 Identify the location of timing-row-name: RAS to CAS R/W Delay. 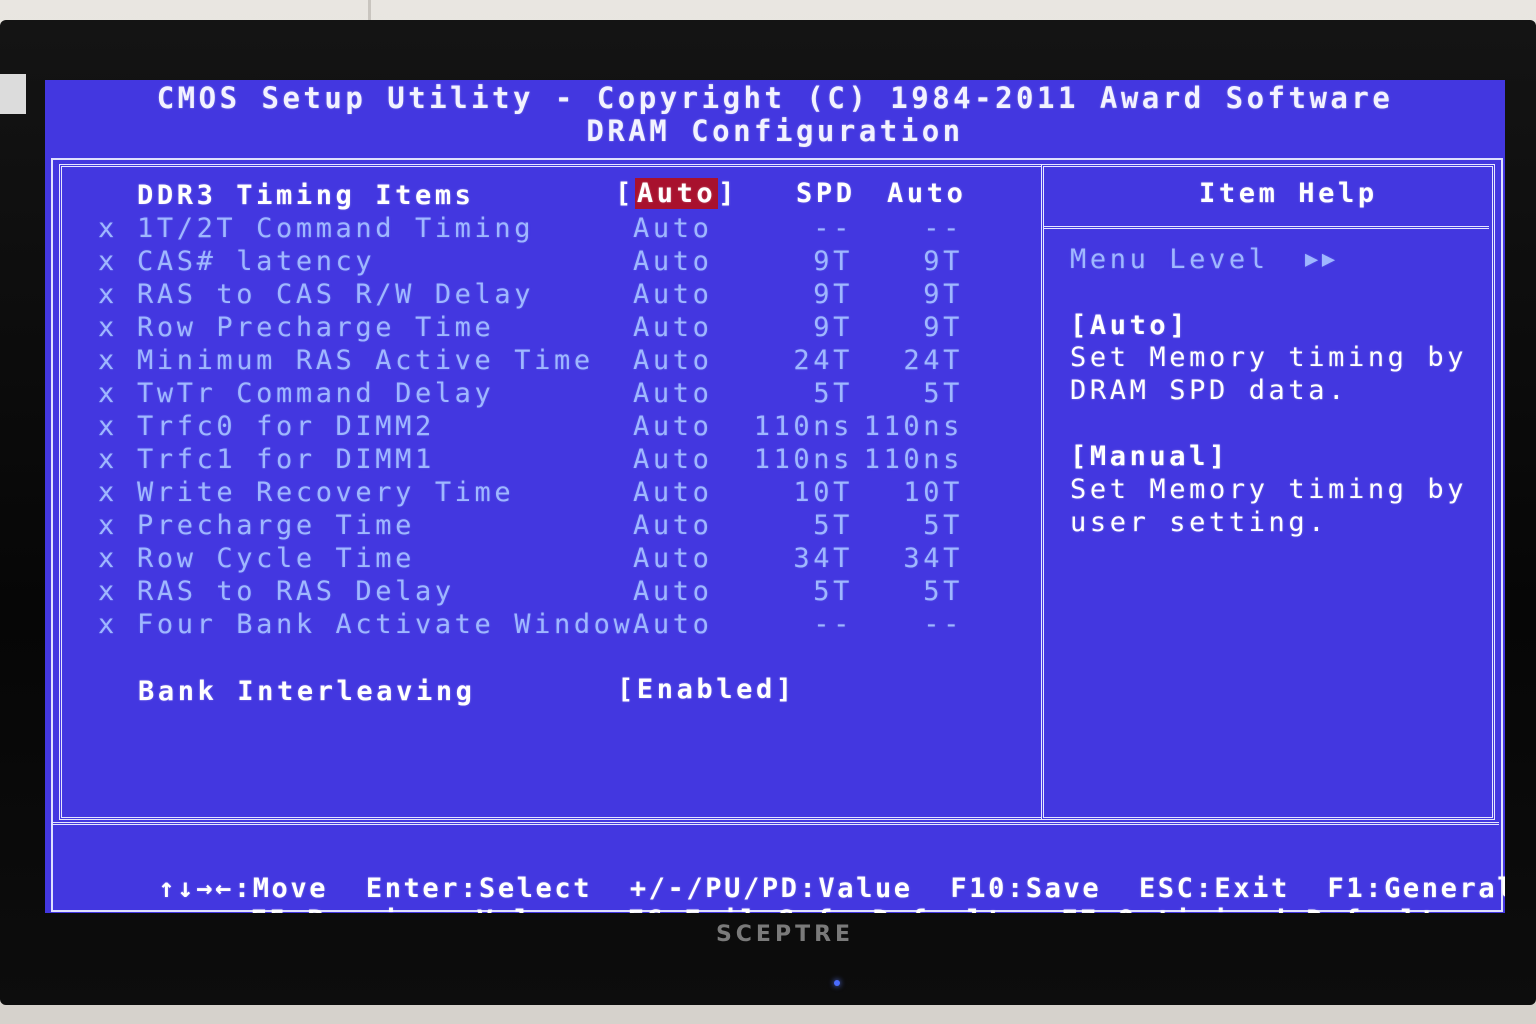
(335, 295).